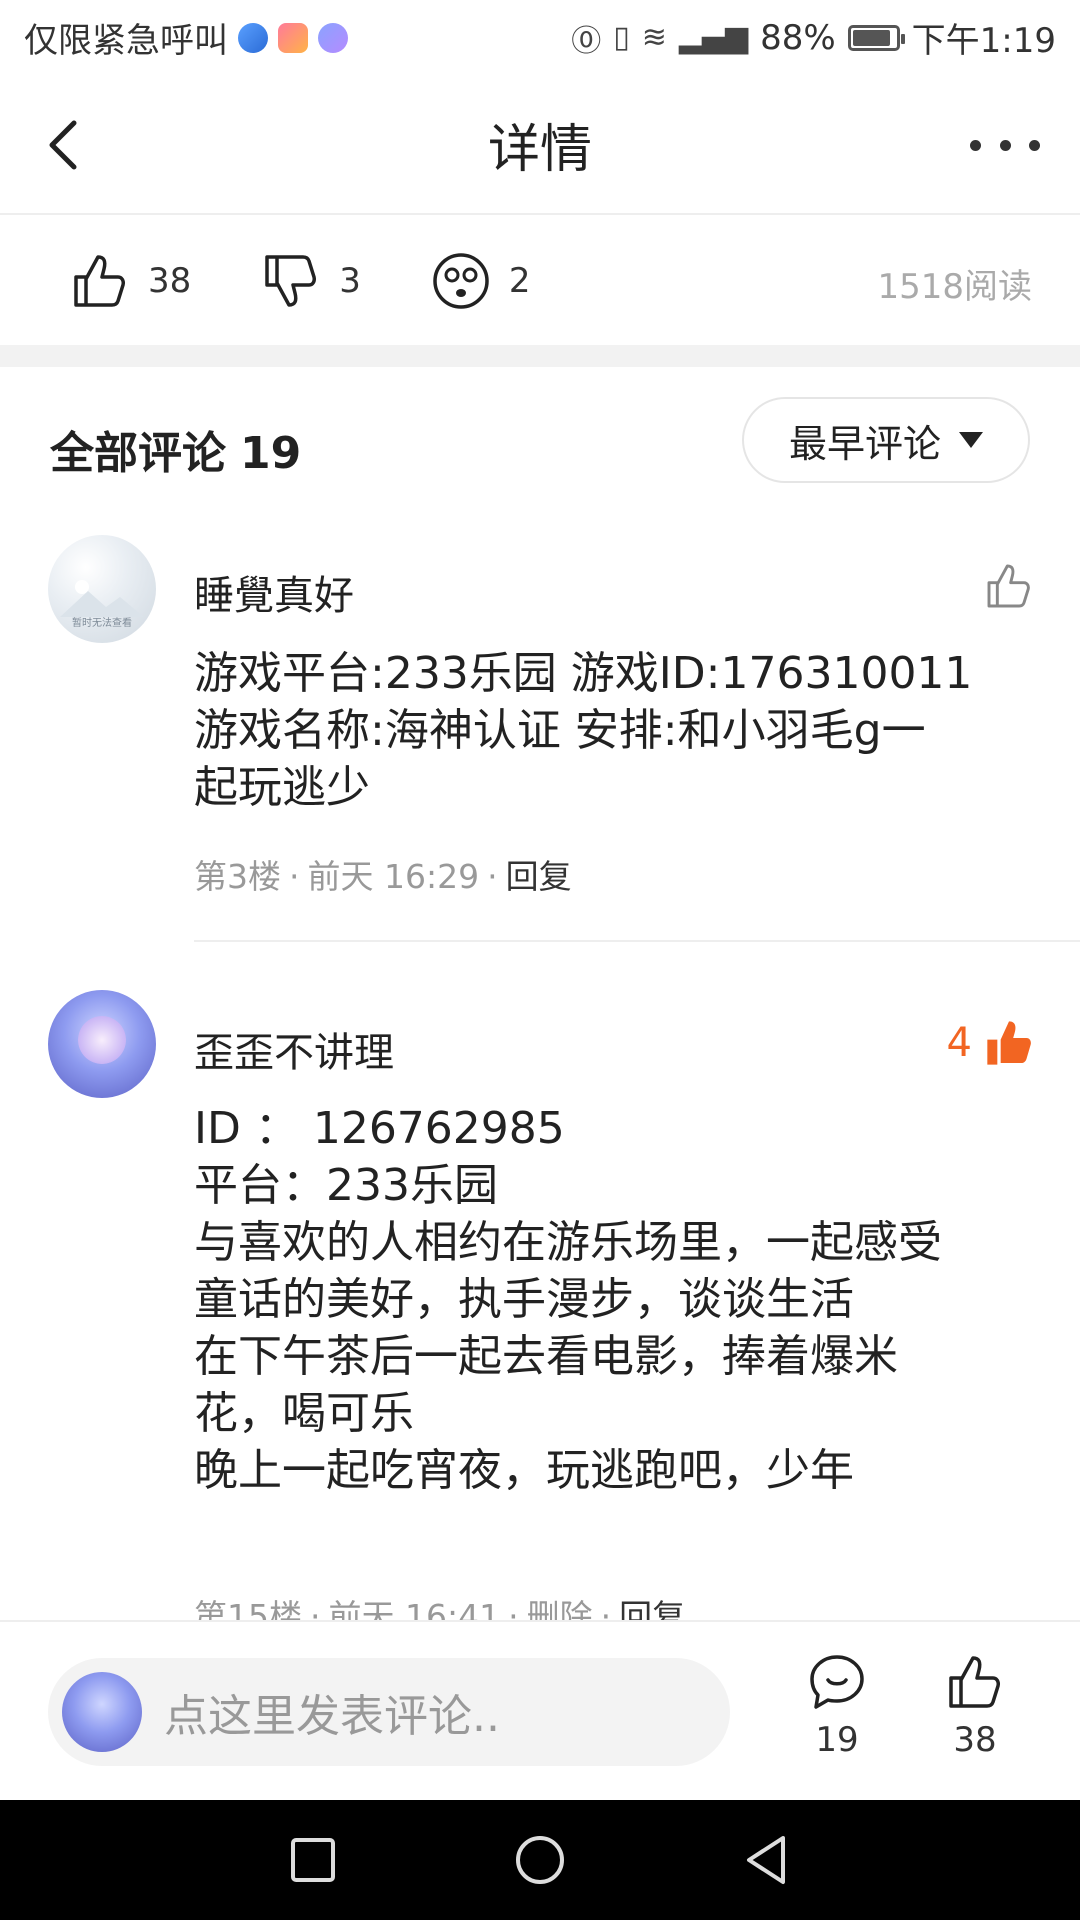 The height and width of the screenshot is (1920, 1080). Describe the element at coordinates (583, 673) in the screenshot. I see `comment-line: 游戏平台:233乐园 游戏ID:176310011` at that location.